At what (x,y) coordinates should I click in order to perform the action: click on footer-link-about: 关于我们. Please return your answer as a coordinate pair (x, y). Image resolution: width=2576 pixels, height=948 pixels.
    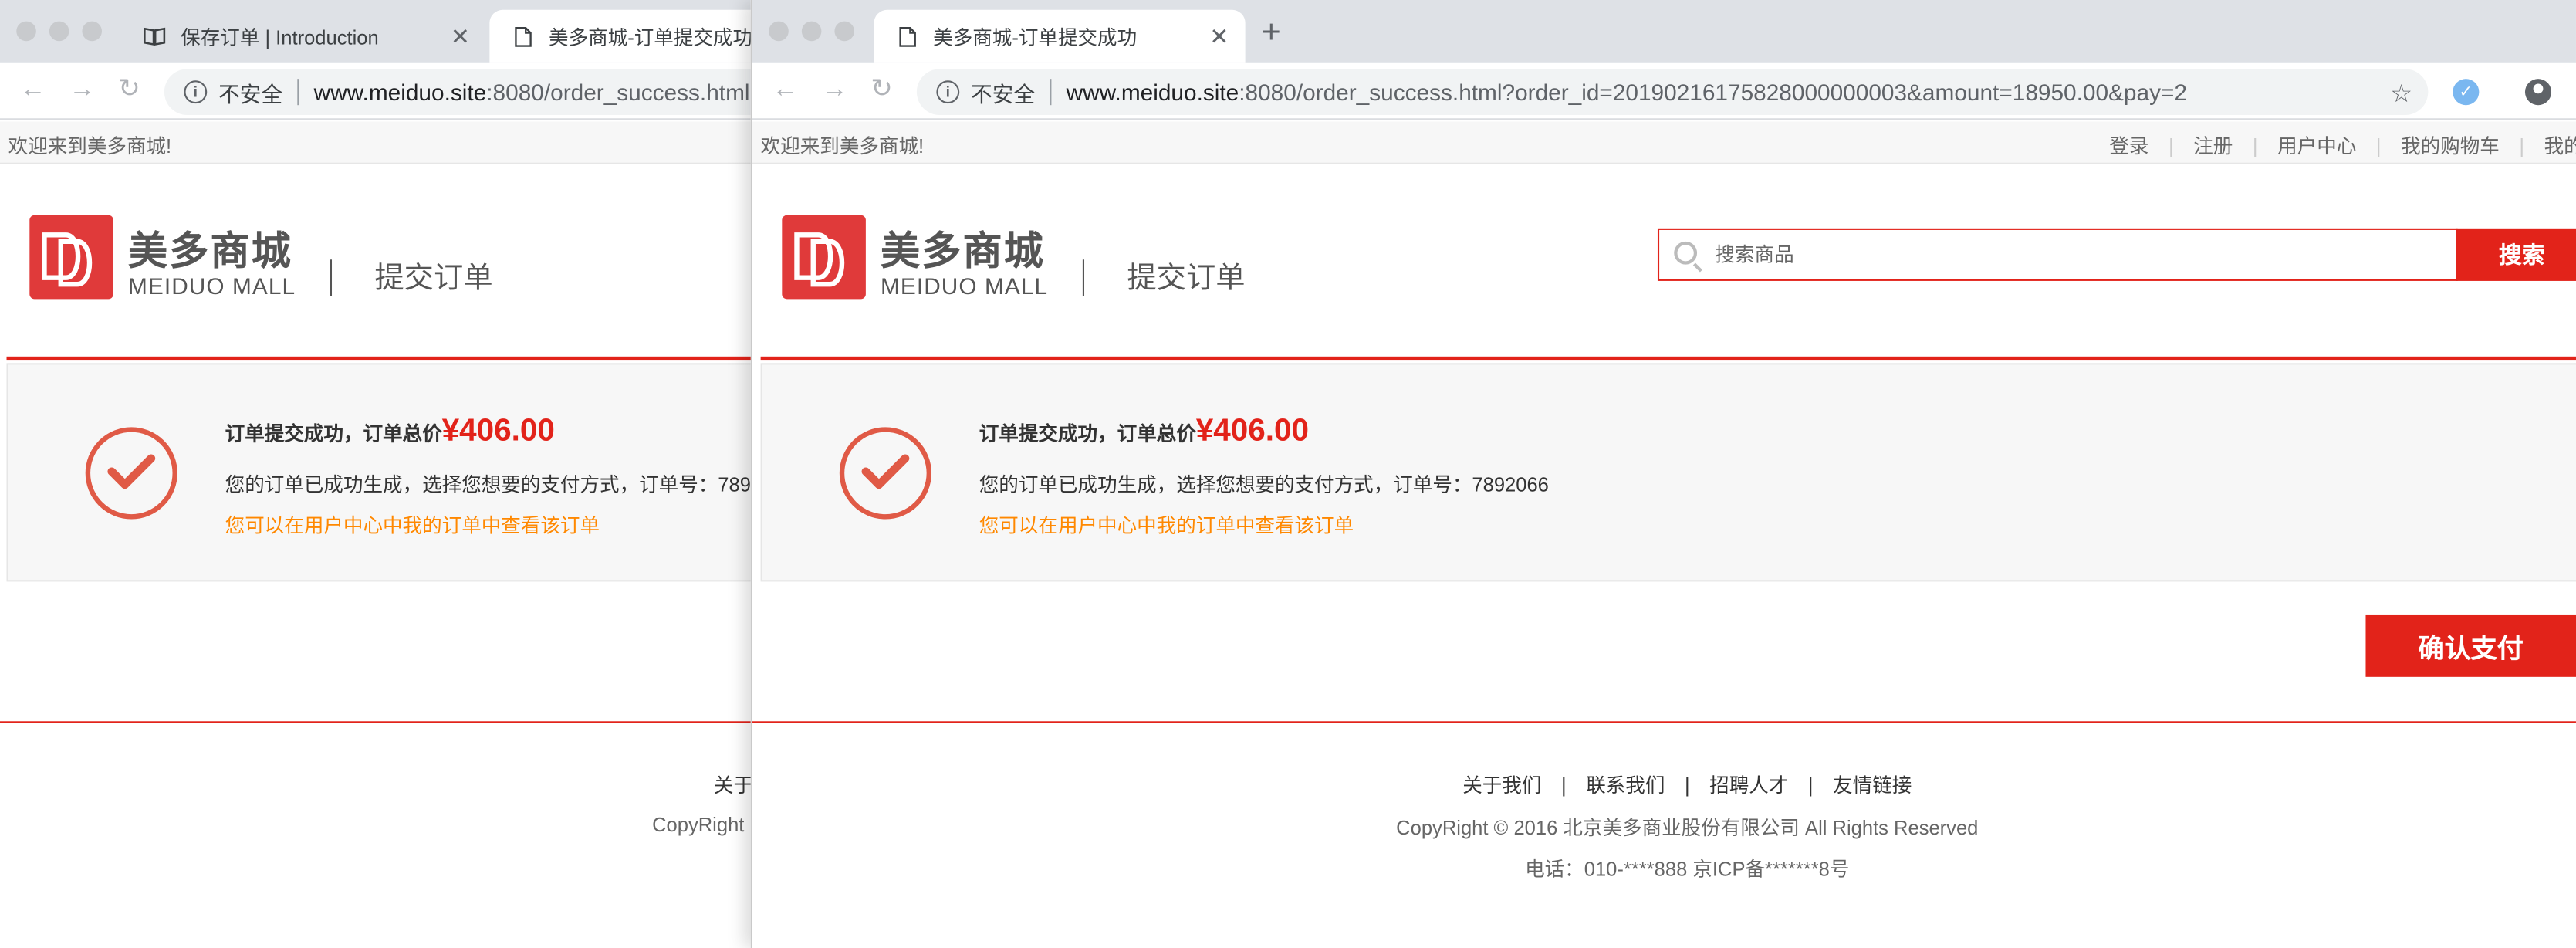
    Looking at the image, I should click on (1501, 785).